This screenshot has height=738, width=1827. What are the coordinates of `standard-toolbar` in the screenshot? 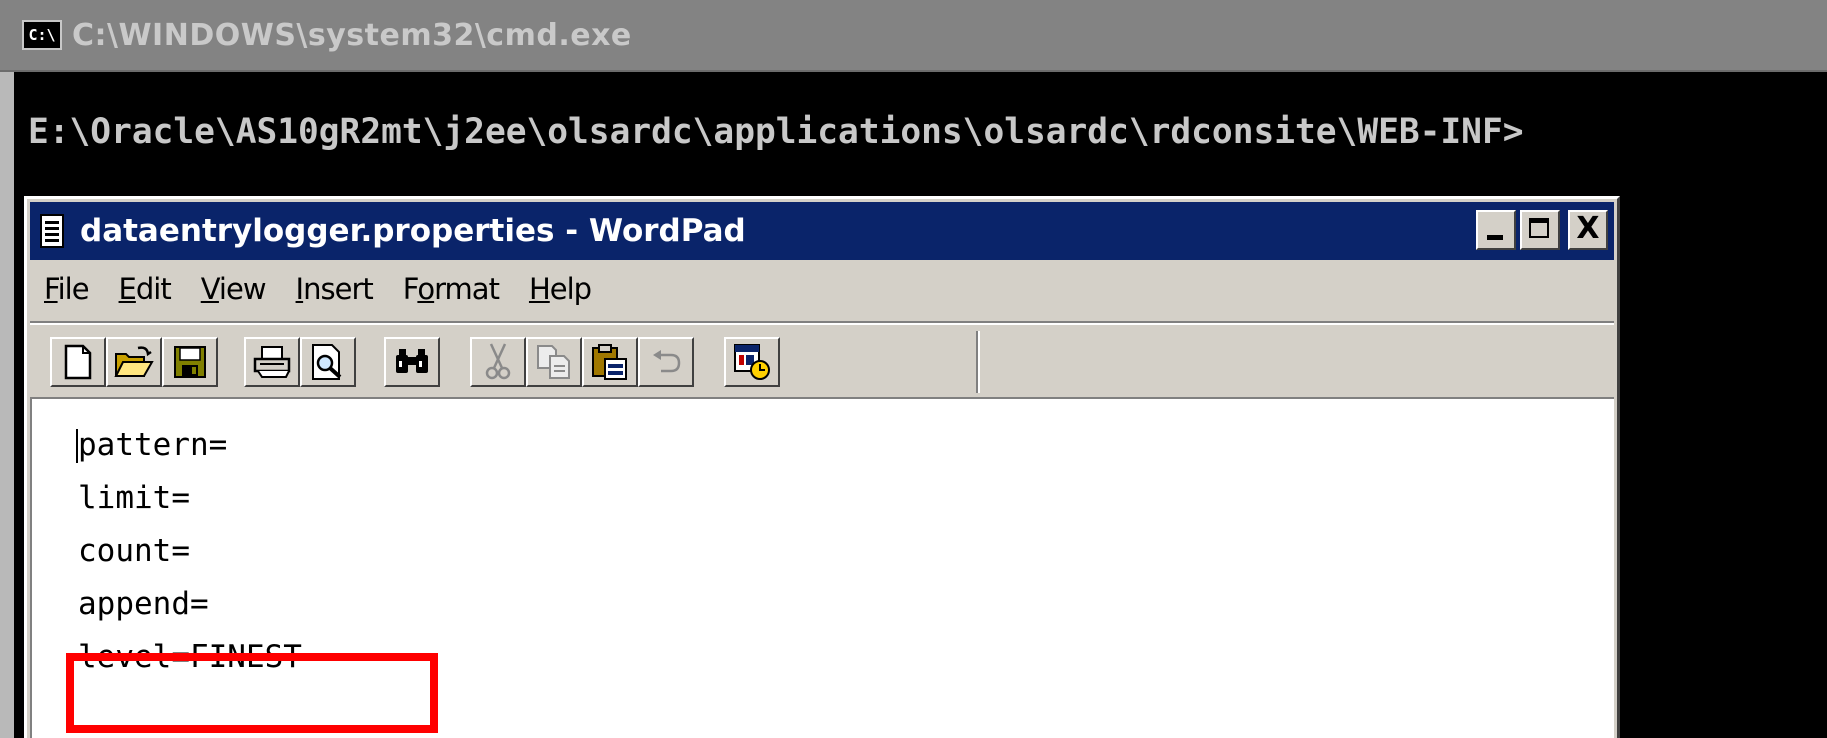 It's located at (509, 362).